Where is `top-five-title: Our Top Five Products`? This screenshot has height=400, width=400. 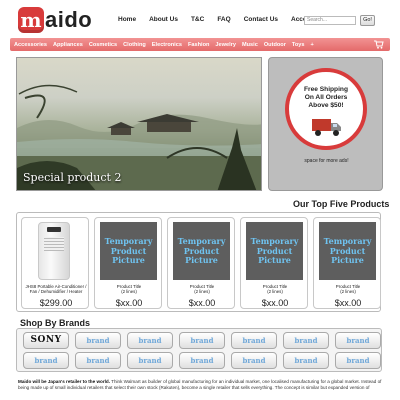
top-five-title: Our Top Five Products is located at coordinates (341, 204).